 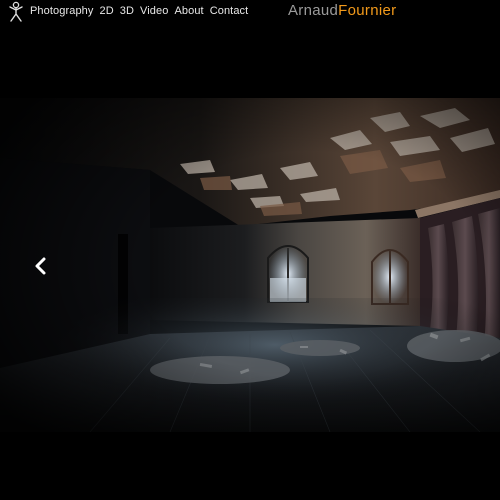 I want to click on site-brand: ArnaudFournier, so click(x=342, y=11).